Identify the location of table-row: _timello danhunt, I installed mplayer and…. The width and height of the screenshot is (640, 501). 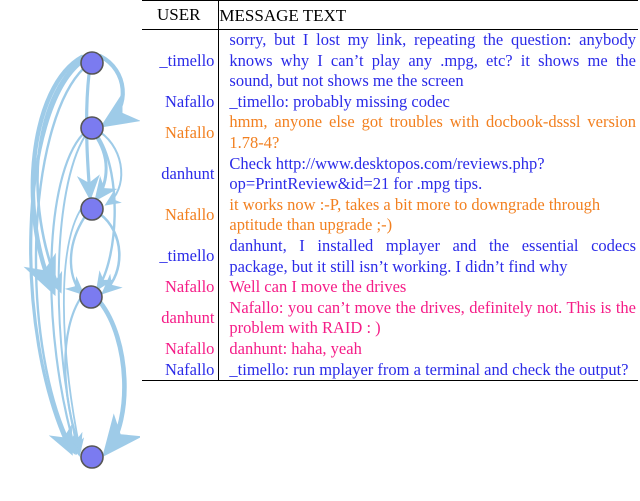
(390, 256).